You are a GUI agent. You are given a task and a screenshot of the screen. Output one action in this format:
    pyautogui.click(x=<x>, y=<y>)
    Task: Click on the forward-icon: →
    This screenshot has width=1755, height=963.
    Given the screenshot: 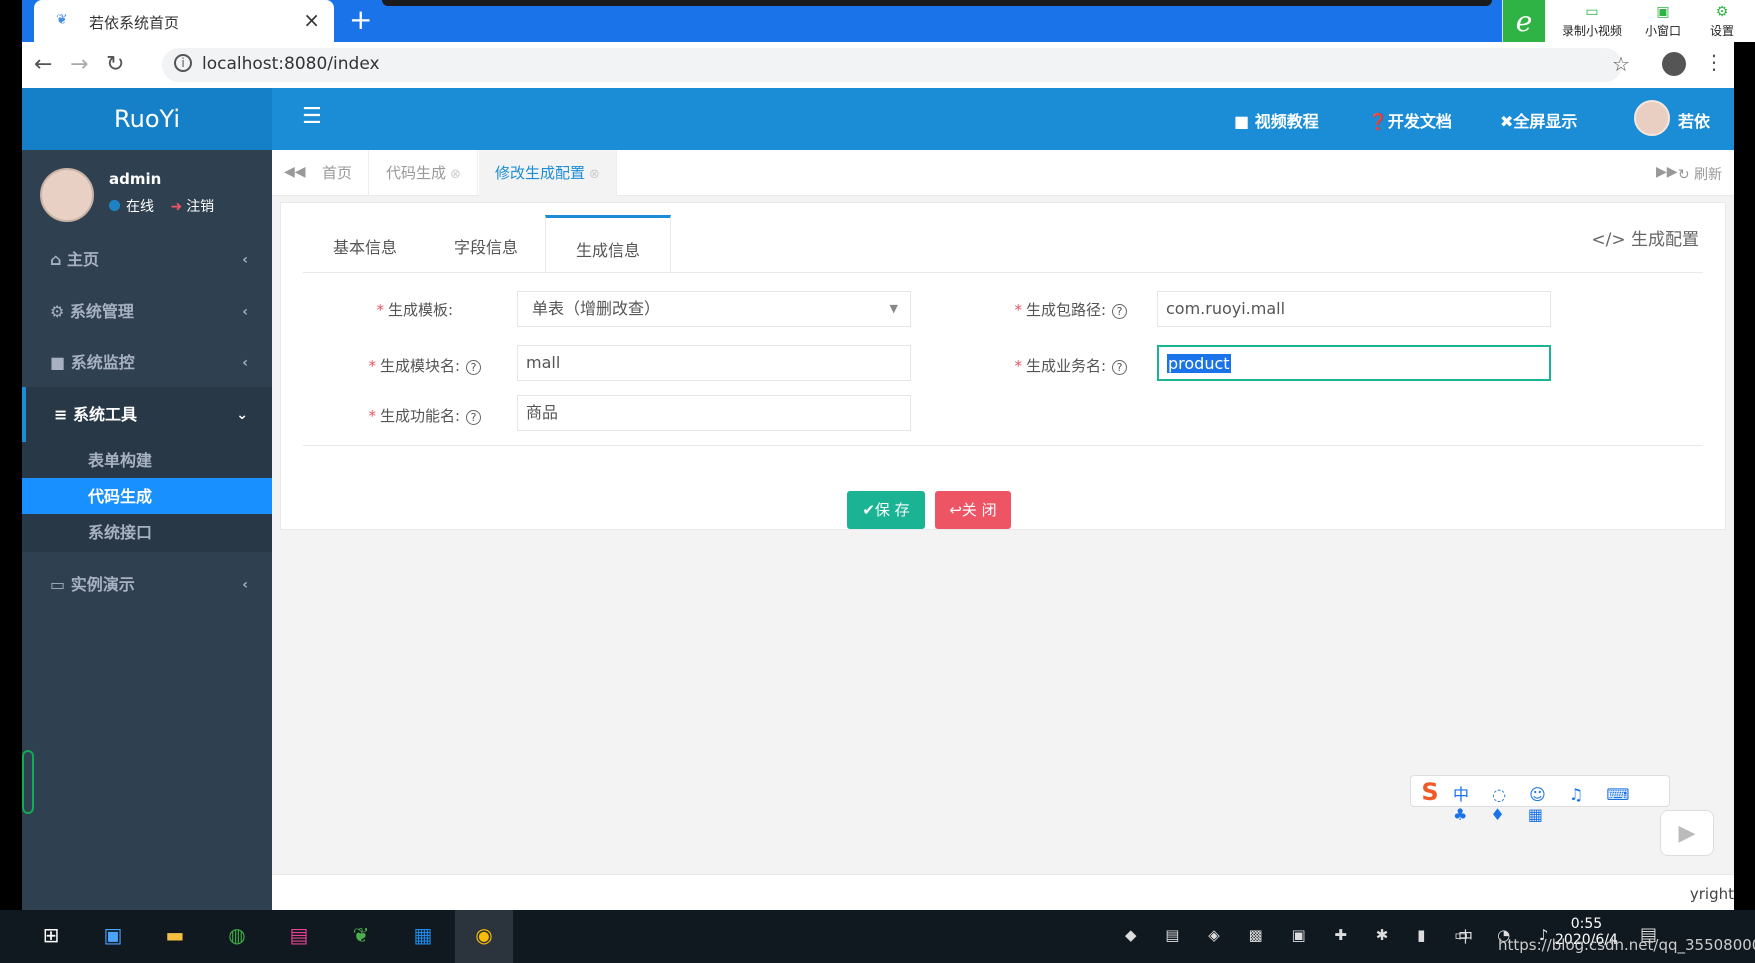 What is the action you would take?
    pyautogui.click(x=79, y=64)
    